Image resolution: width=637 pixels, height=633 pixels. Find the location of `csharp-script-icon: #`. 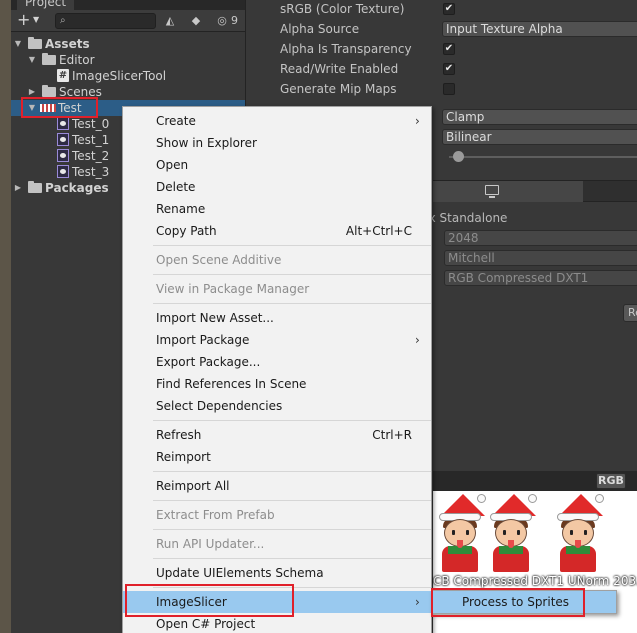

csharp-script-icon: # is located at coordinates (63, 75).